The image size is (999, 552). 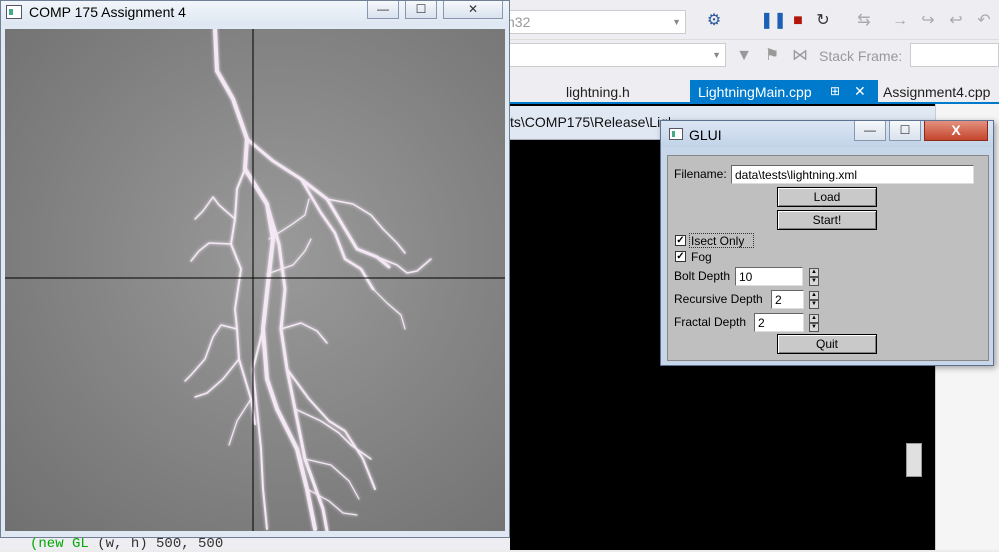 I want to click on isect-only-checkbox: ✓, so click(x=680, y=240).